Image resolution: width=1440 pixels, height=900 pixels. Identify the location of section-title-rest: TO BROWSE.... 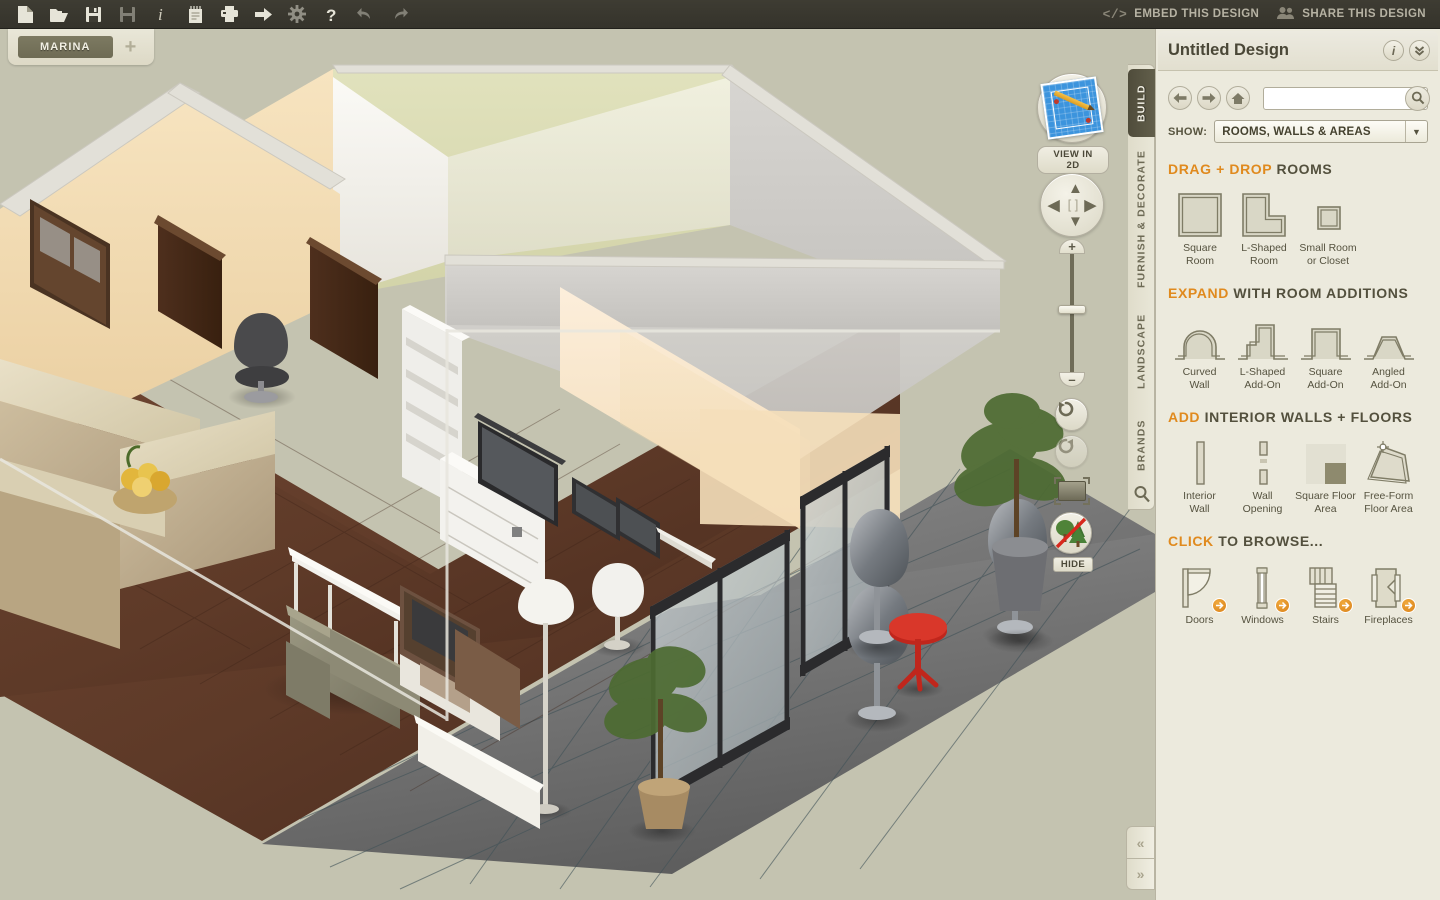
(1271, 541).